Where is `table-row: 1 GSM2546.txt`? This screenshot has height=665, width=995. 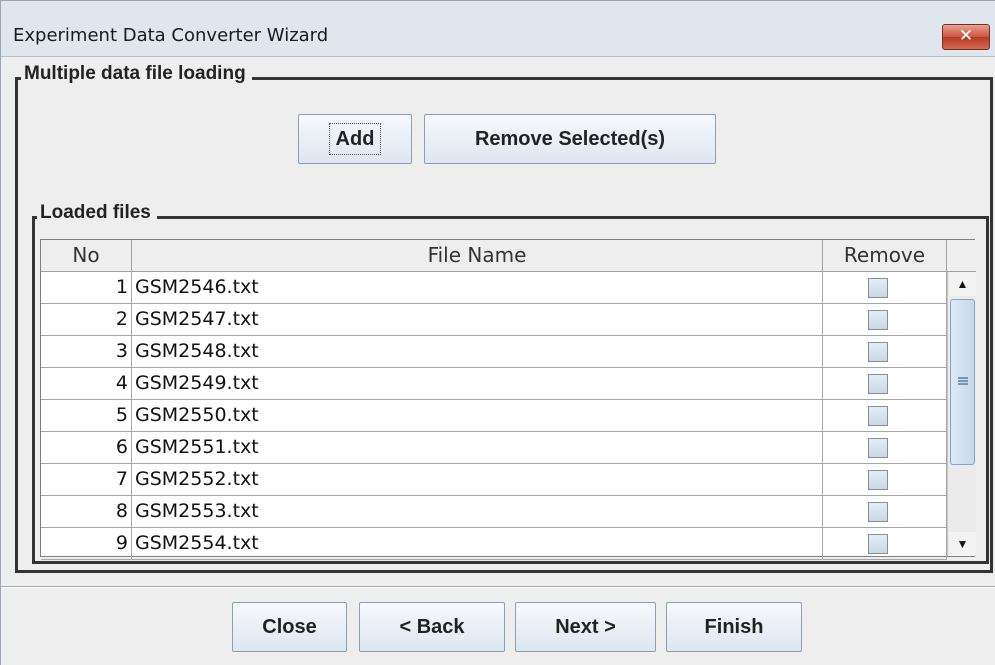
table-row: 1 GSM2546.txt is located at coordinates (494, 288).